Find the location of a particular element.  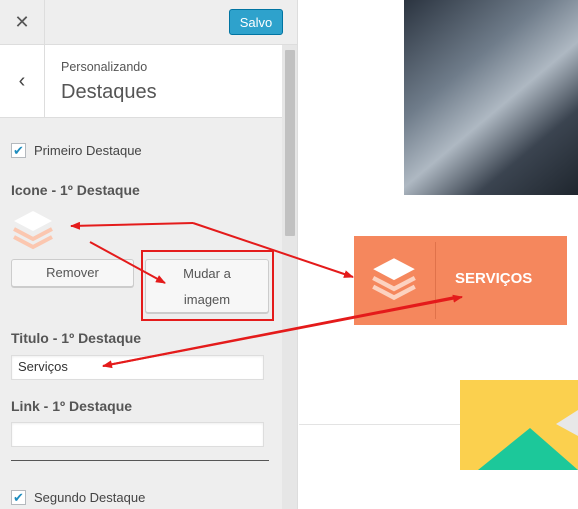

remove-image-button: Remover is located at coordinates (72, 273).